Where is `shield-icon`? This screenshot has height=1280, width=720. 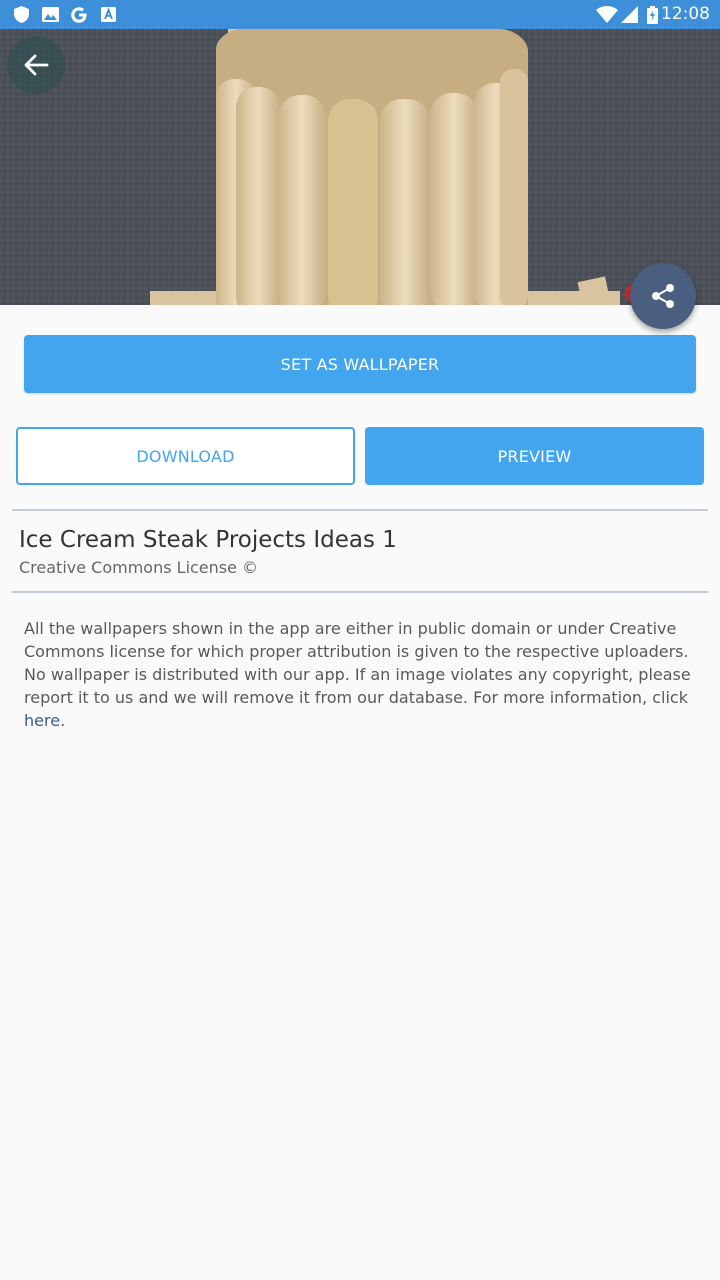
shield-icon is located at coordinates (21, 14).